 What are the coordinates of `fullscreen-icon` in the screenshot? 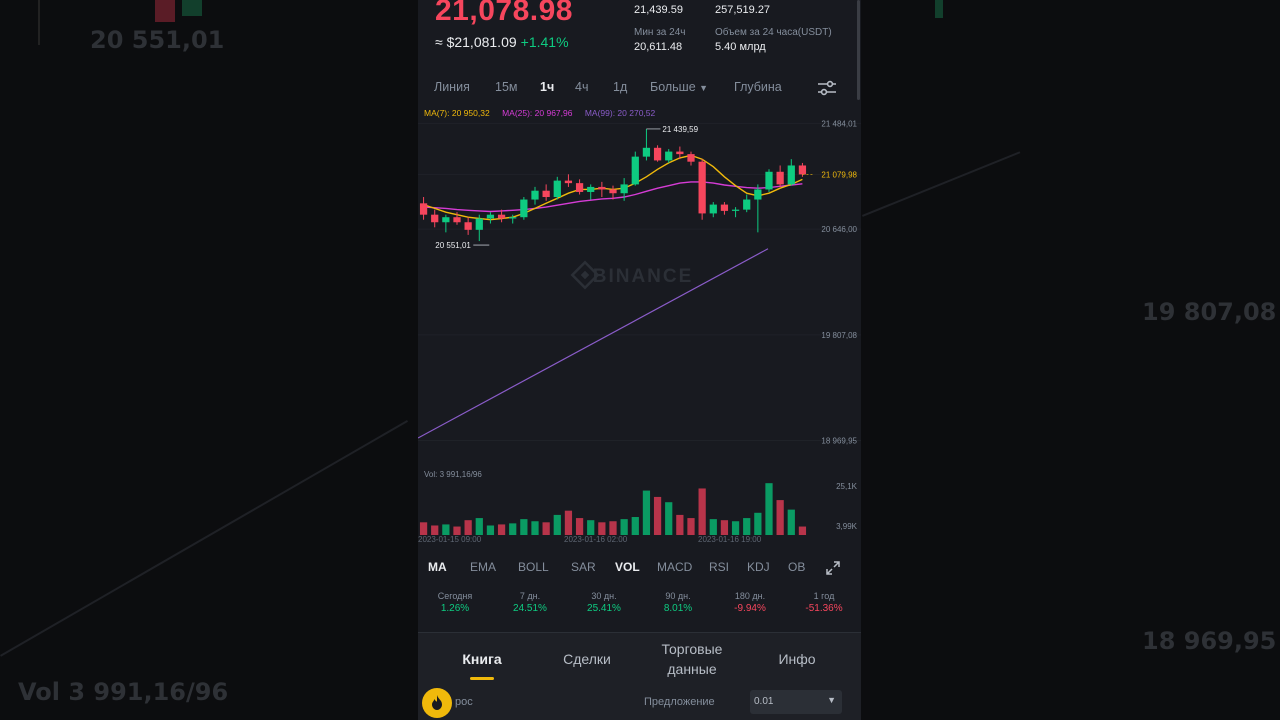 It's located at (833, 568).